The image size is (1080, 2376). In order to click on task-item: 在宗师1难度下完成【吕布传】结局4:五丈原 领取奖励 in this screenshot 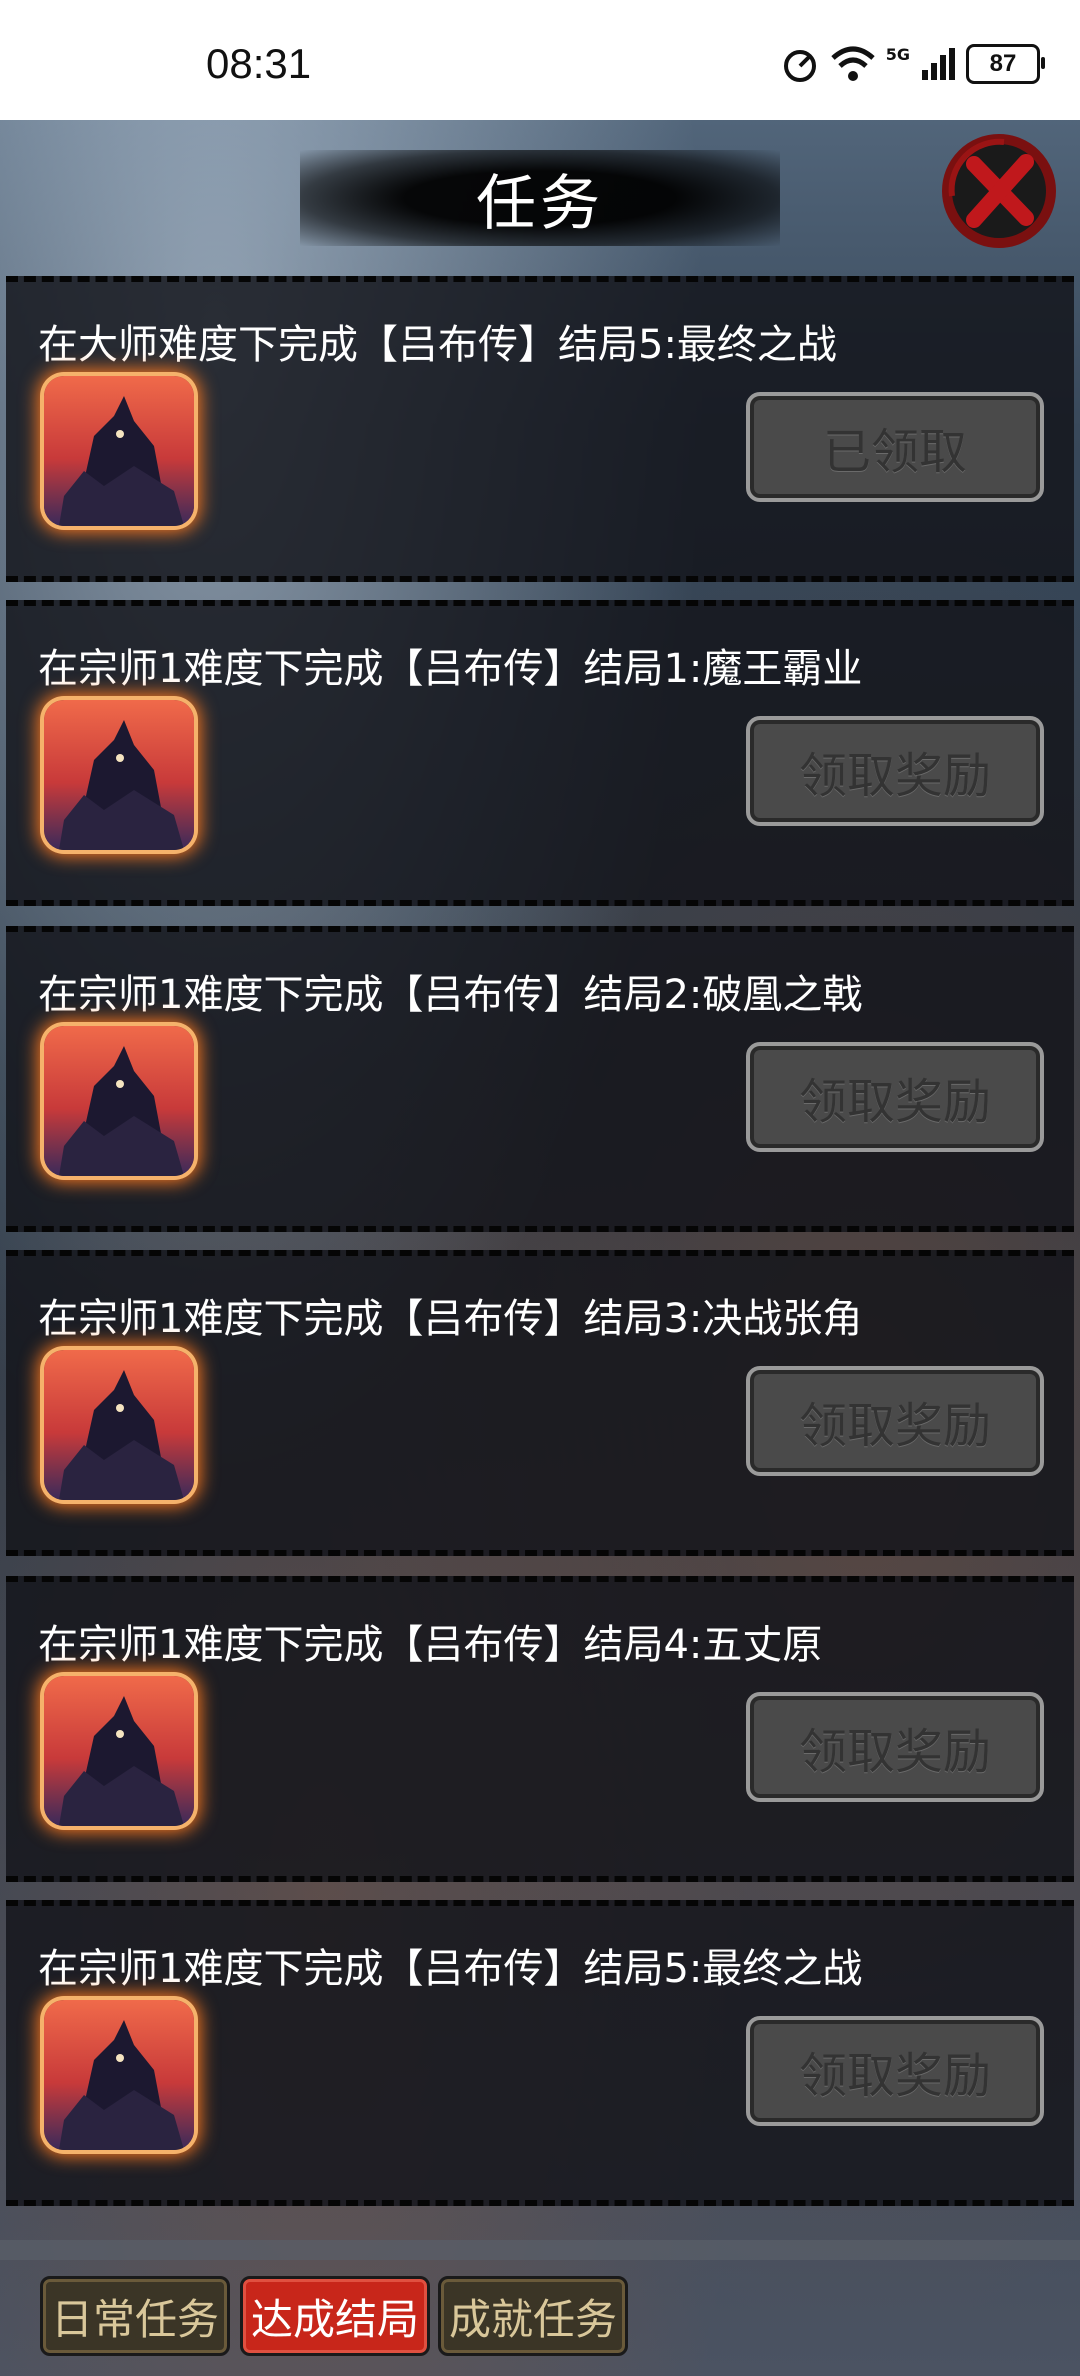, I will do `click(540, 1729)`.